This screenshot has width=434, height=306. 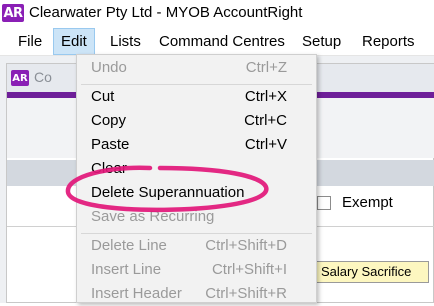 What do you see at coordinates (197, 68) in the screenshot?
I see `menu-item-undo: Undo Ctrl+Z` at bounding box center [197, 68].